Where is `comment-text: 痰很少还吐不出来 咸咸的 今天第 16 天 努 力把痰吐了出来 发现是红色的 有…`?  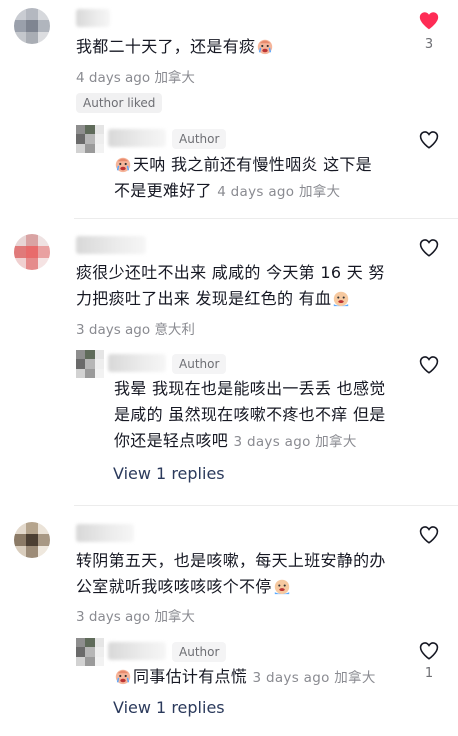
comment-text: 痰很少还吐不出来 咸咸的 今天第 16 天 努 力把痰吐了出来 发现是红色的 有… is located at coordinates (230, 285).